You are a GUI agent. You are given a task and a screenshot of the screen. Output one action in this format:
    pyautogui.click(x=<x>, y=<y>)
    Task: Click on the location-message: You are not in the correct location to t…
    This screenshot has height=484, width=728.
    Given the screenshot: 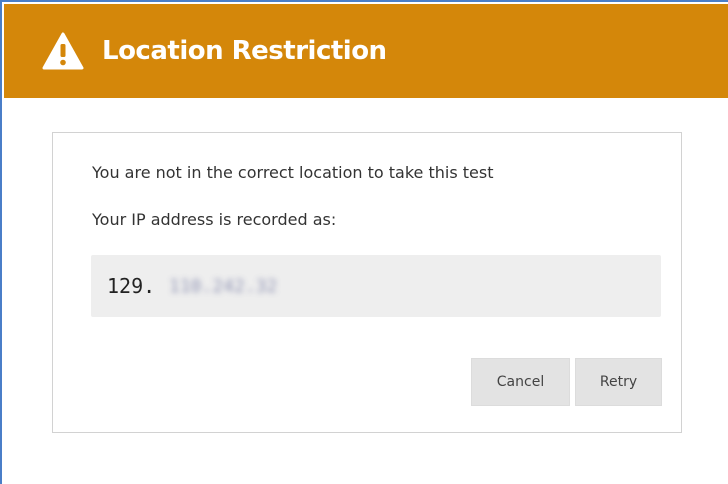 What is the action you would take?
    pyautogui.click(x=293, y=172)
    